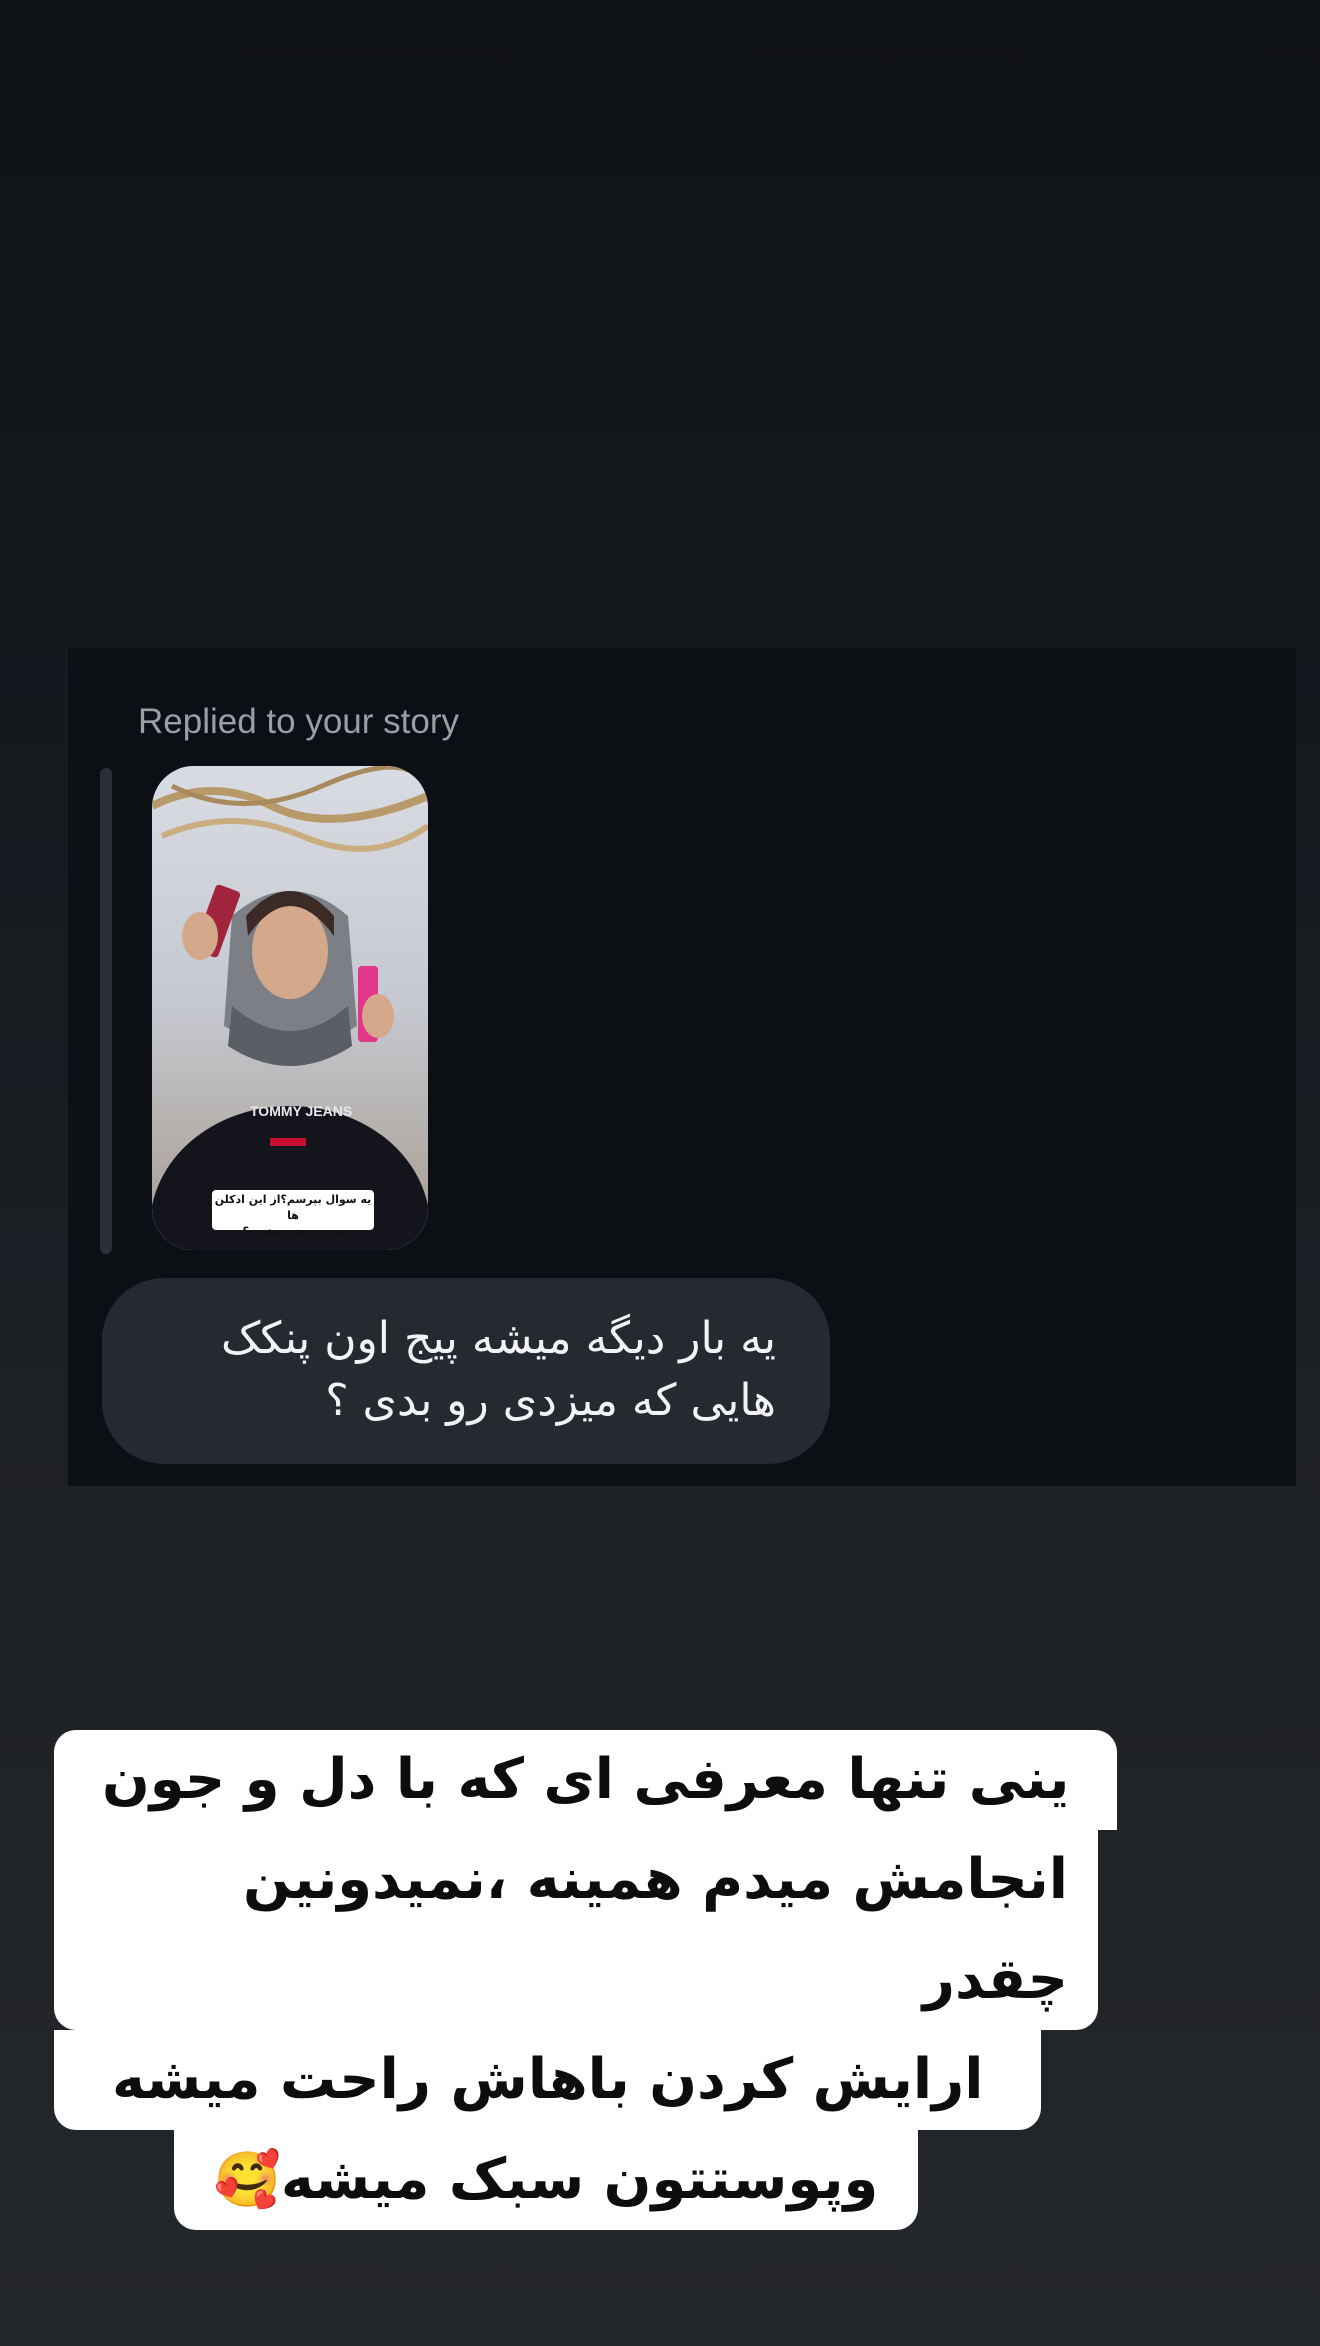  I want to click on caption-line-3: ارایش کردن باهاش راحت میشه, so click(548, 2080).